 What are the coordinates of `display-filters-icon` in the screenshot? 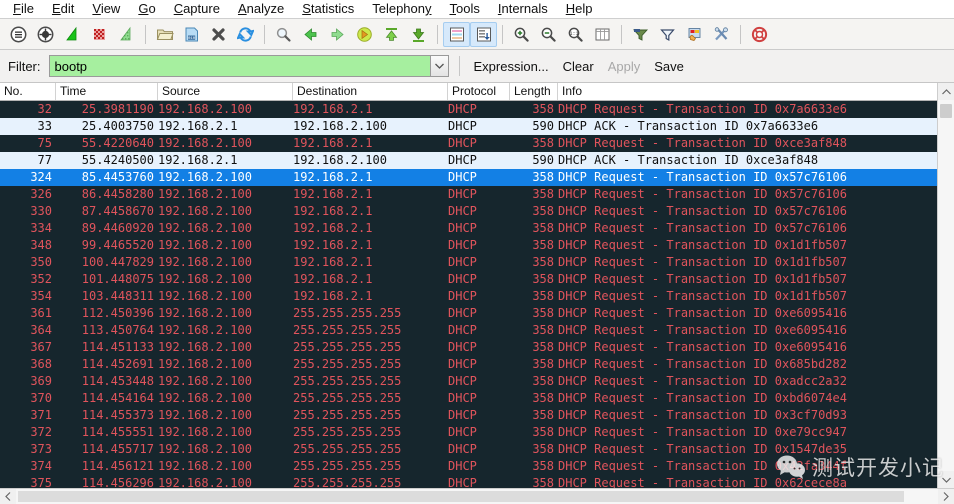 It's located at (667, 34).